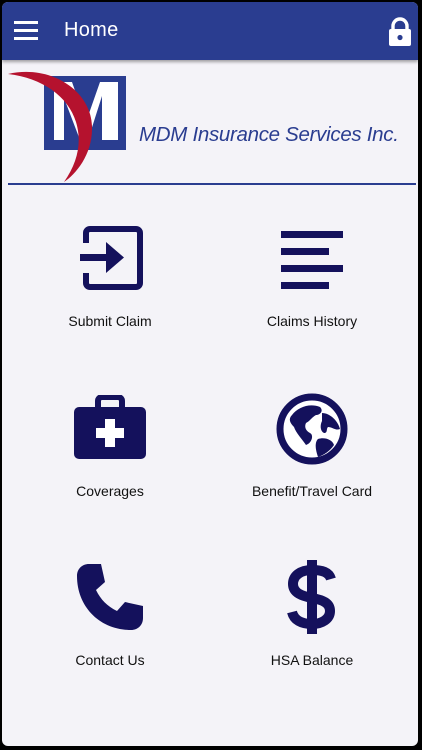 The width and height of the screenshot is (422, 750). Describe the element at coordinates (91, 30) in the screenshot. I see `page-title: Home` at that location.